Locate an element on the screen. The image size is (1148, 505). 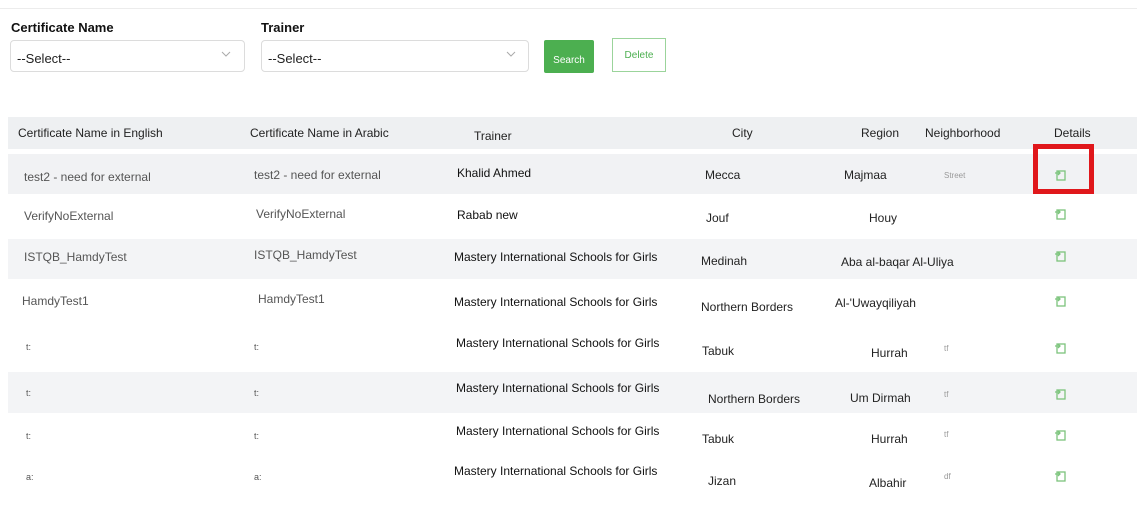
cell-name-en: HamdyTest1 is located at coordinates (55, 301).